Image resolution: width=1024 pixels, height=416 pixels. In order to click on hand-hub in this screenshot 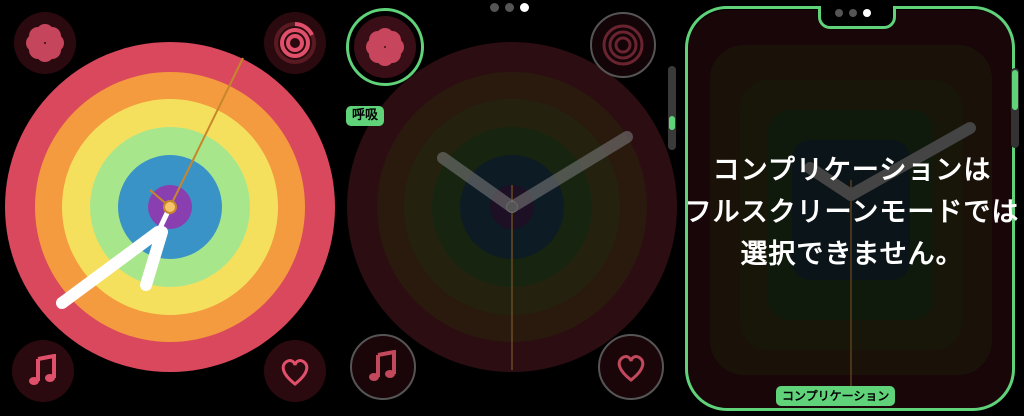, I will do `click(170, 207)`.